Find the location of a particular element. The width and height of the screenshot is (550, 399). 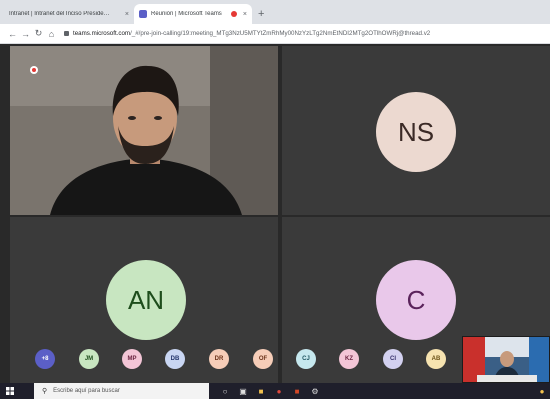

participant-initials: NS is located at coordinates (416, 131).